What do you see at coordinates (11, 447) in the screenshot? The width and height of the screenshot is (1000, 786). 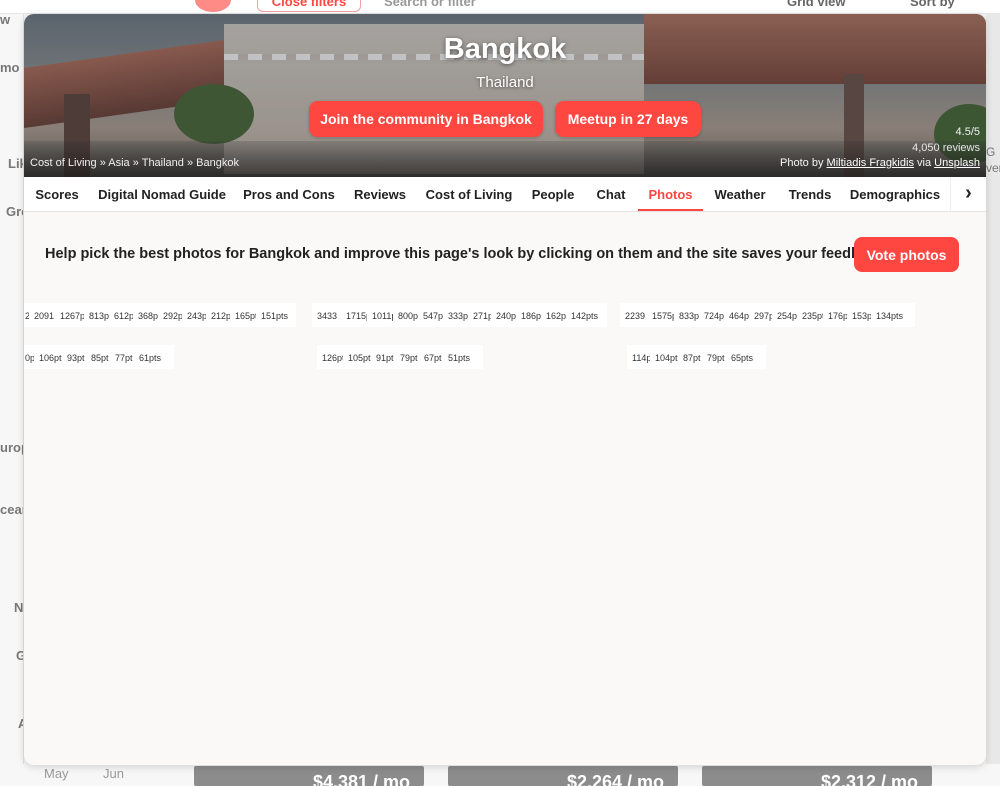 I see `sidebar-fragment: urop` at bounding box center [11, 447].